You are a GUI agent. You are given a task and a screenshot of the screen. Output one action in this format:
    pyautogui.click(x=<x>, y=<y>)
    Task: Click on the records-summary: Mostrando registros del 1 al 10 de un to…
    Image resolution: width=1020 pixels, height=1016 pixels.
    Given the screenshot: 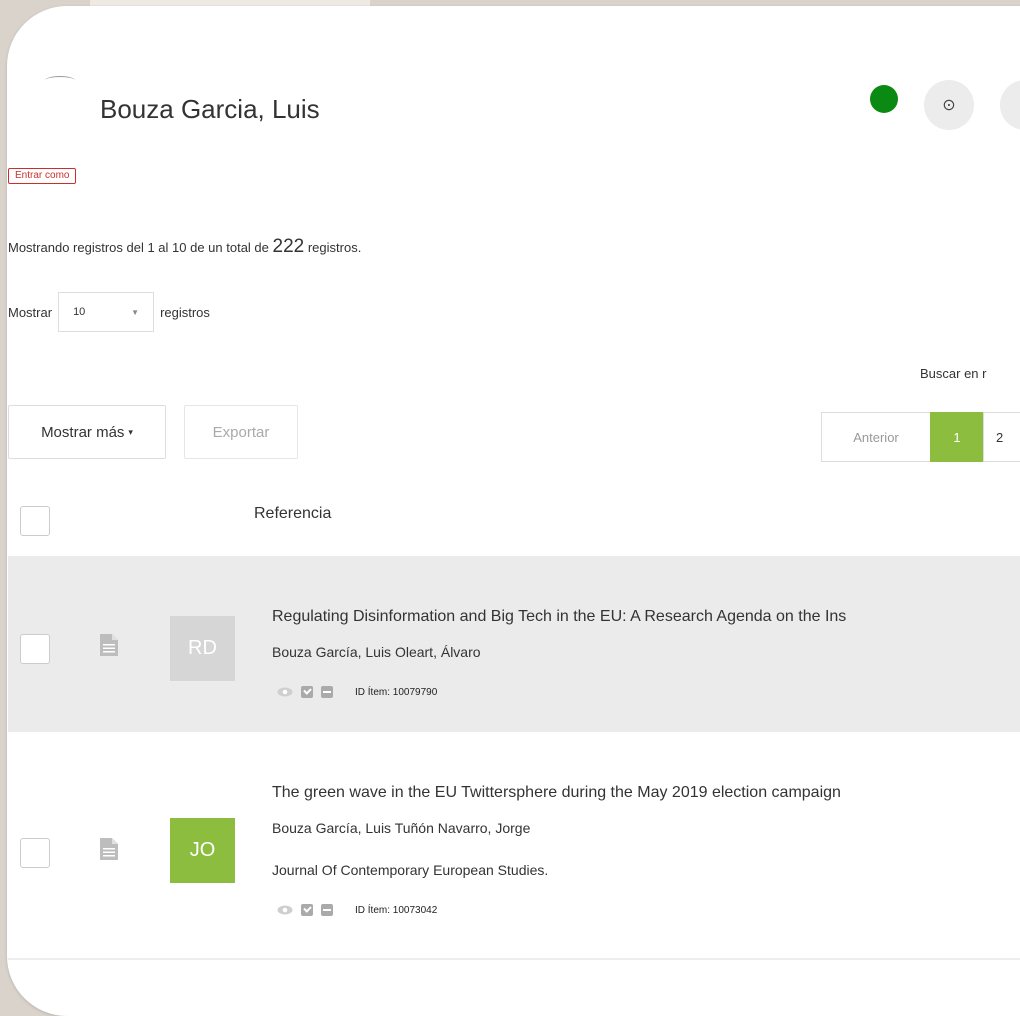 What is the action you would take?
    pyautogui.click(x=184, y=247)
    